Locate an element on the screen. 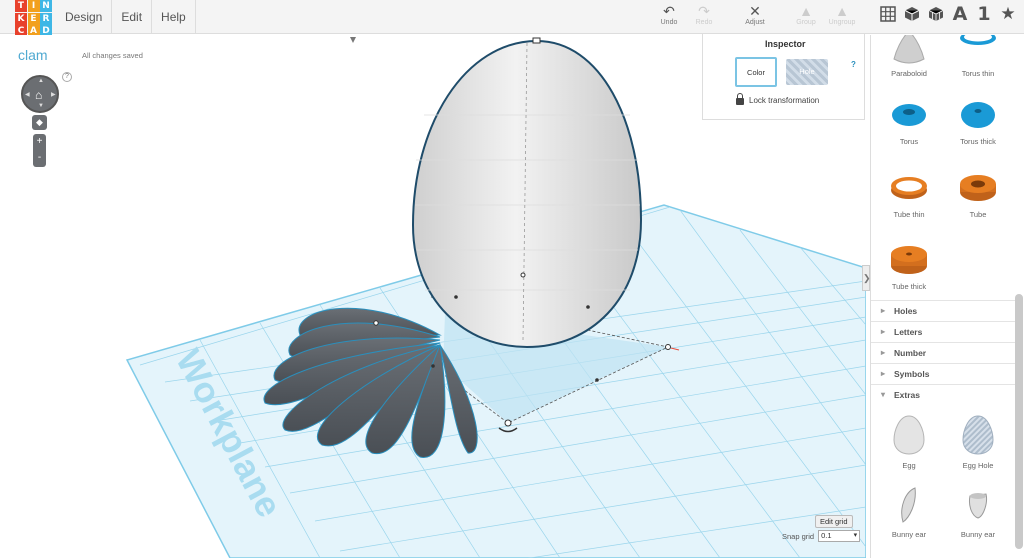 The width and height of the screenshot is (1024, 558). redo-arrow-icon: ↷ is located at coordinates (704, 11).